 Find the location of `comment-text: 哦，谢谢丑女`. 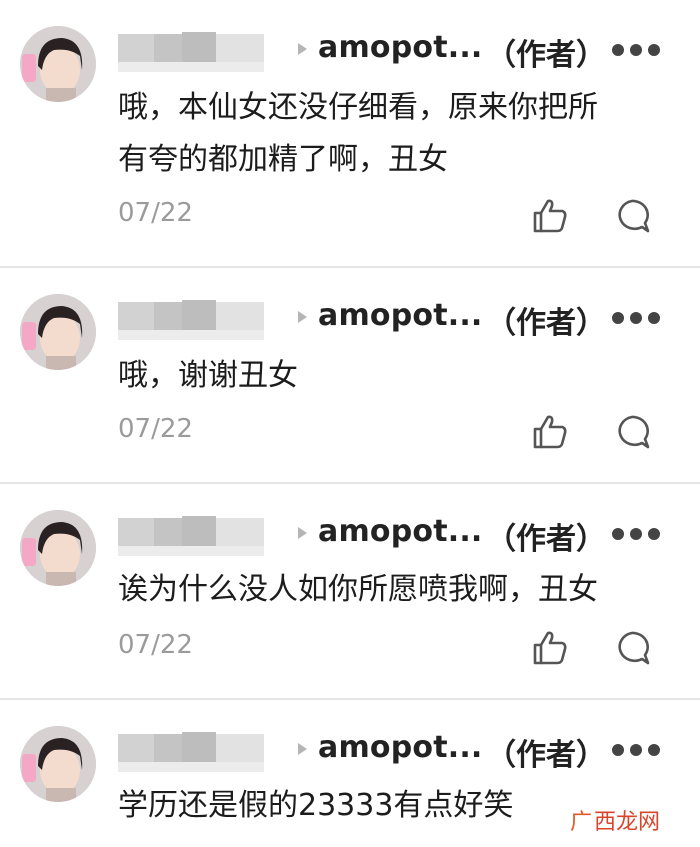

comment-text: 哦，谢谢丑女 is located at coordinates (393, 376).